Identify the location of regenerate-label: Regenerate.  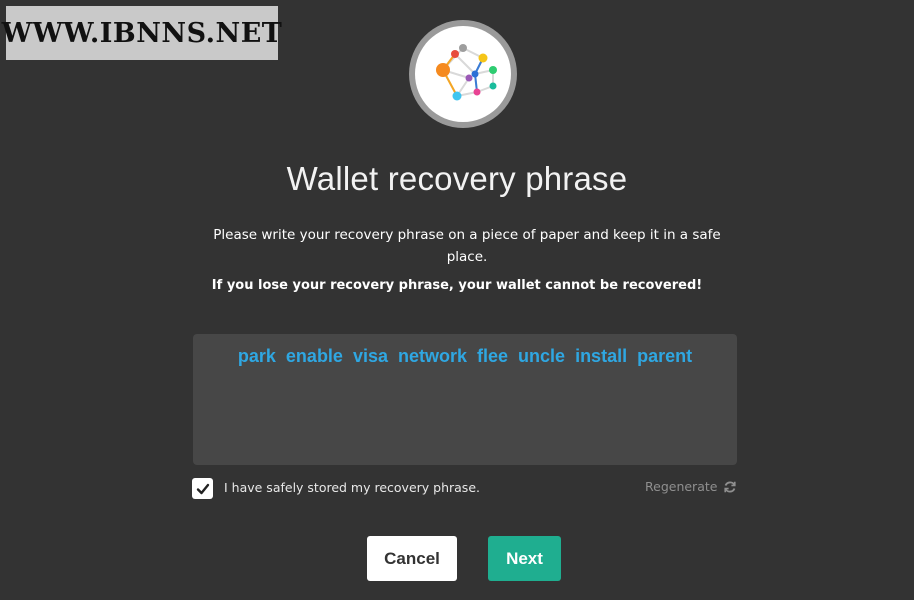
(681, 486).